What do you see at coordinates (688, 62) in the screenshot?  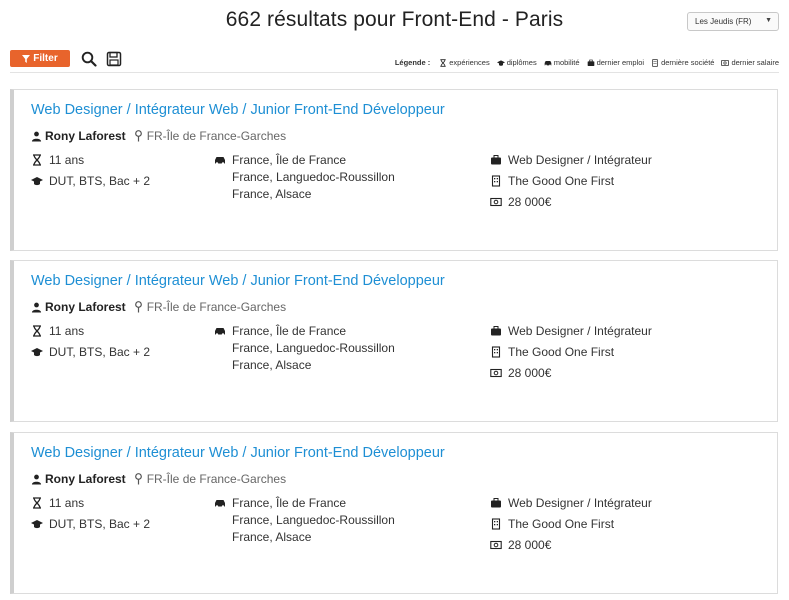 I see `legend-label: dernière société` at bounding box center [688, 62].